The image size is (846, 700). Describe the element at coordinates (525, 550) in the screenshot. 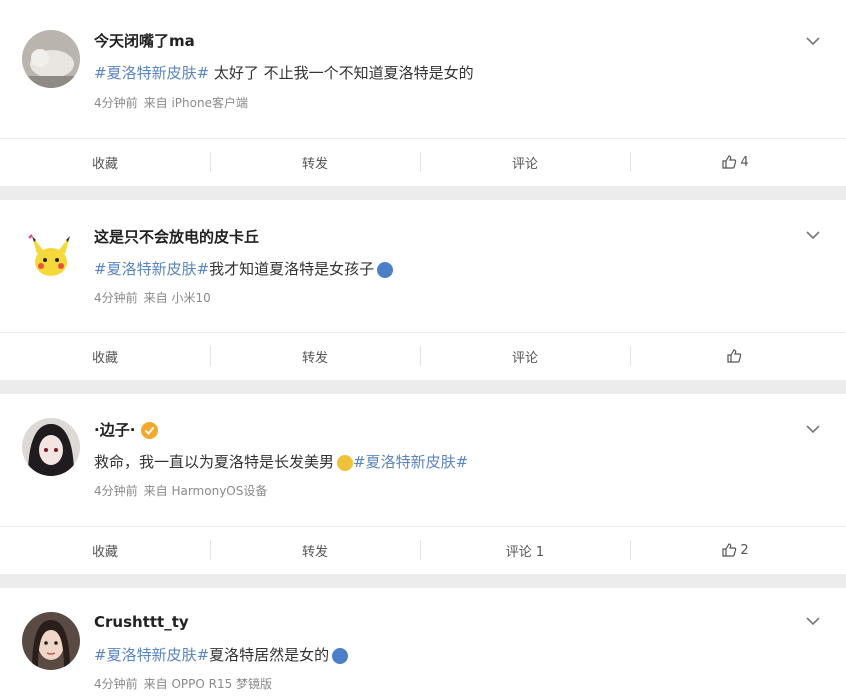

I see `comment-button: 评论 1` at that location.